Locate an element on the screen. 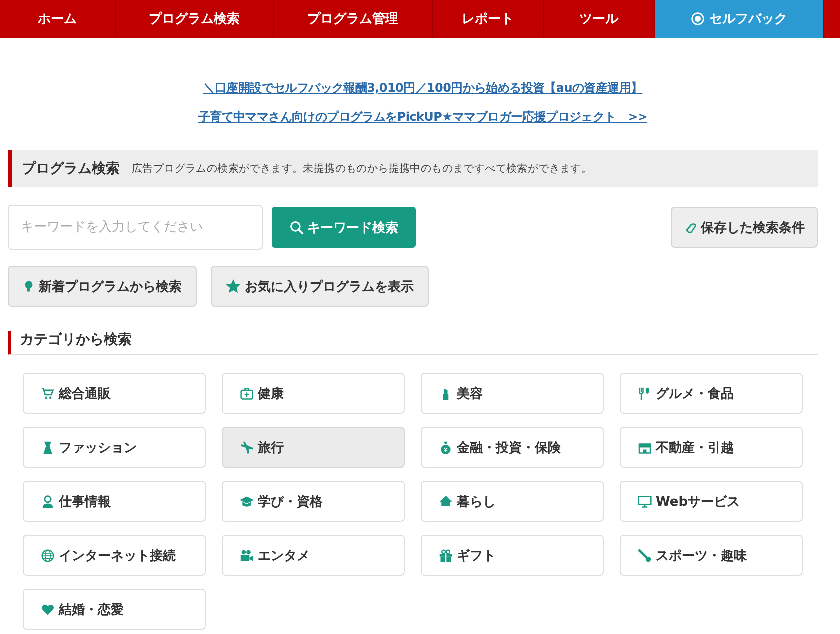 The width and height of the screenshot is (840, 634). lightbulb-icon is located at coordinates (29, 286).